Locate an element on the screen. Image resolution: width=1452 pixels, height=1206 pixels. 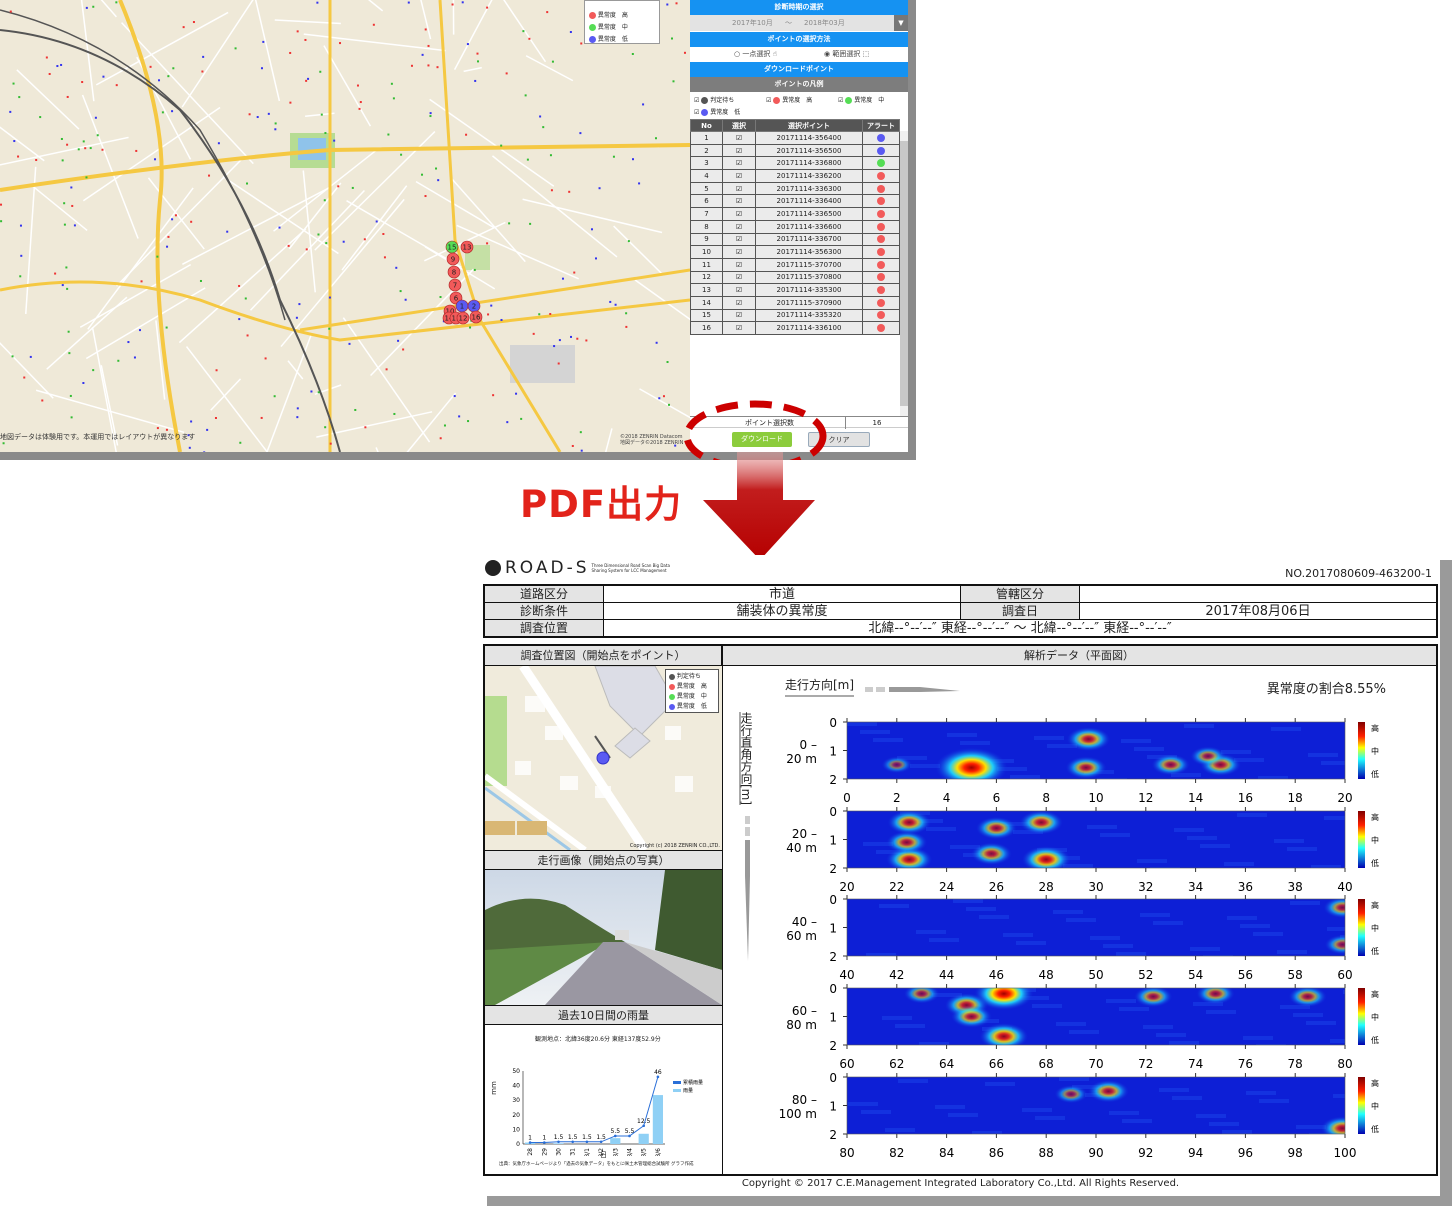
heatmap-xtick: 42 is located at coordinates (896, 975).